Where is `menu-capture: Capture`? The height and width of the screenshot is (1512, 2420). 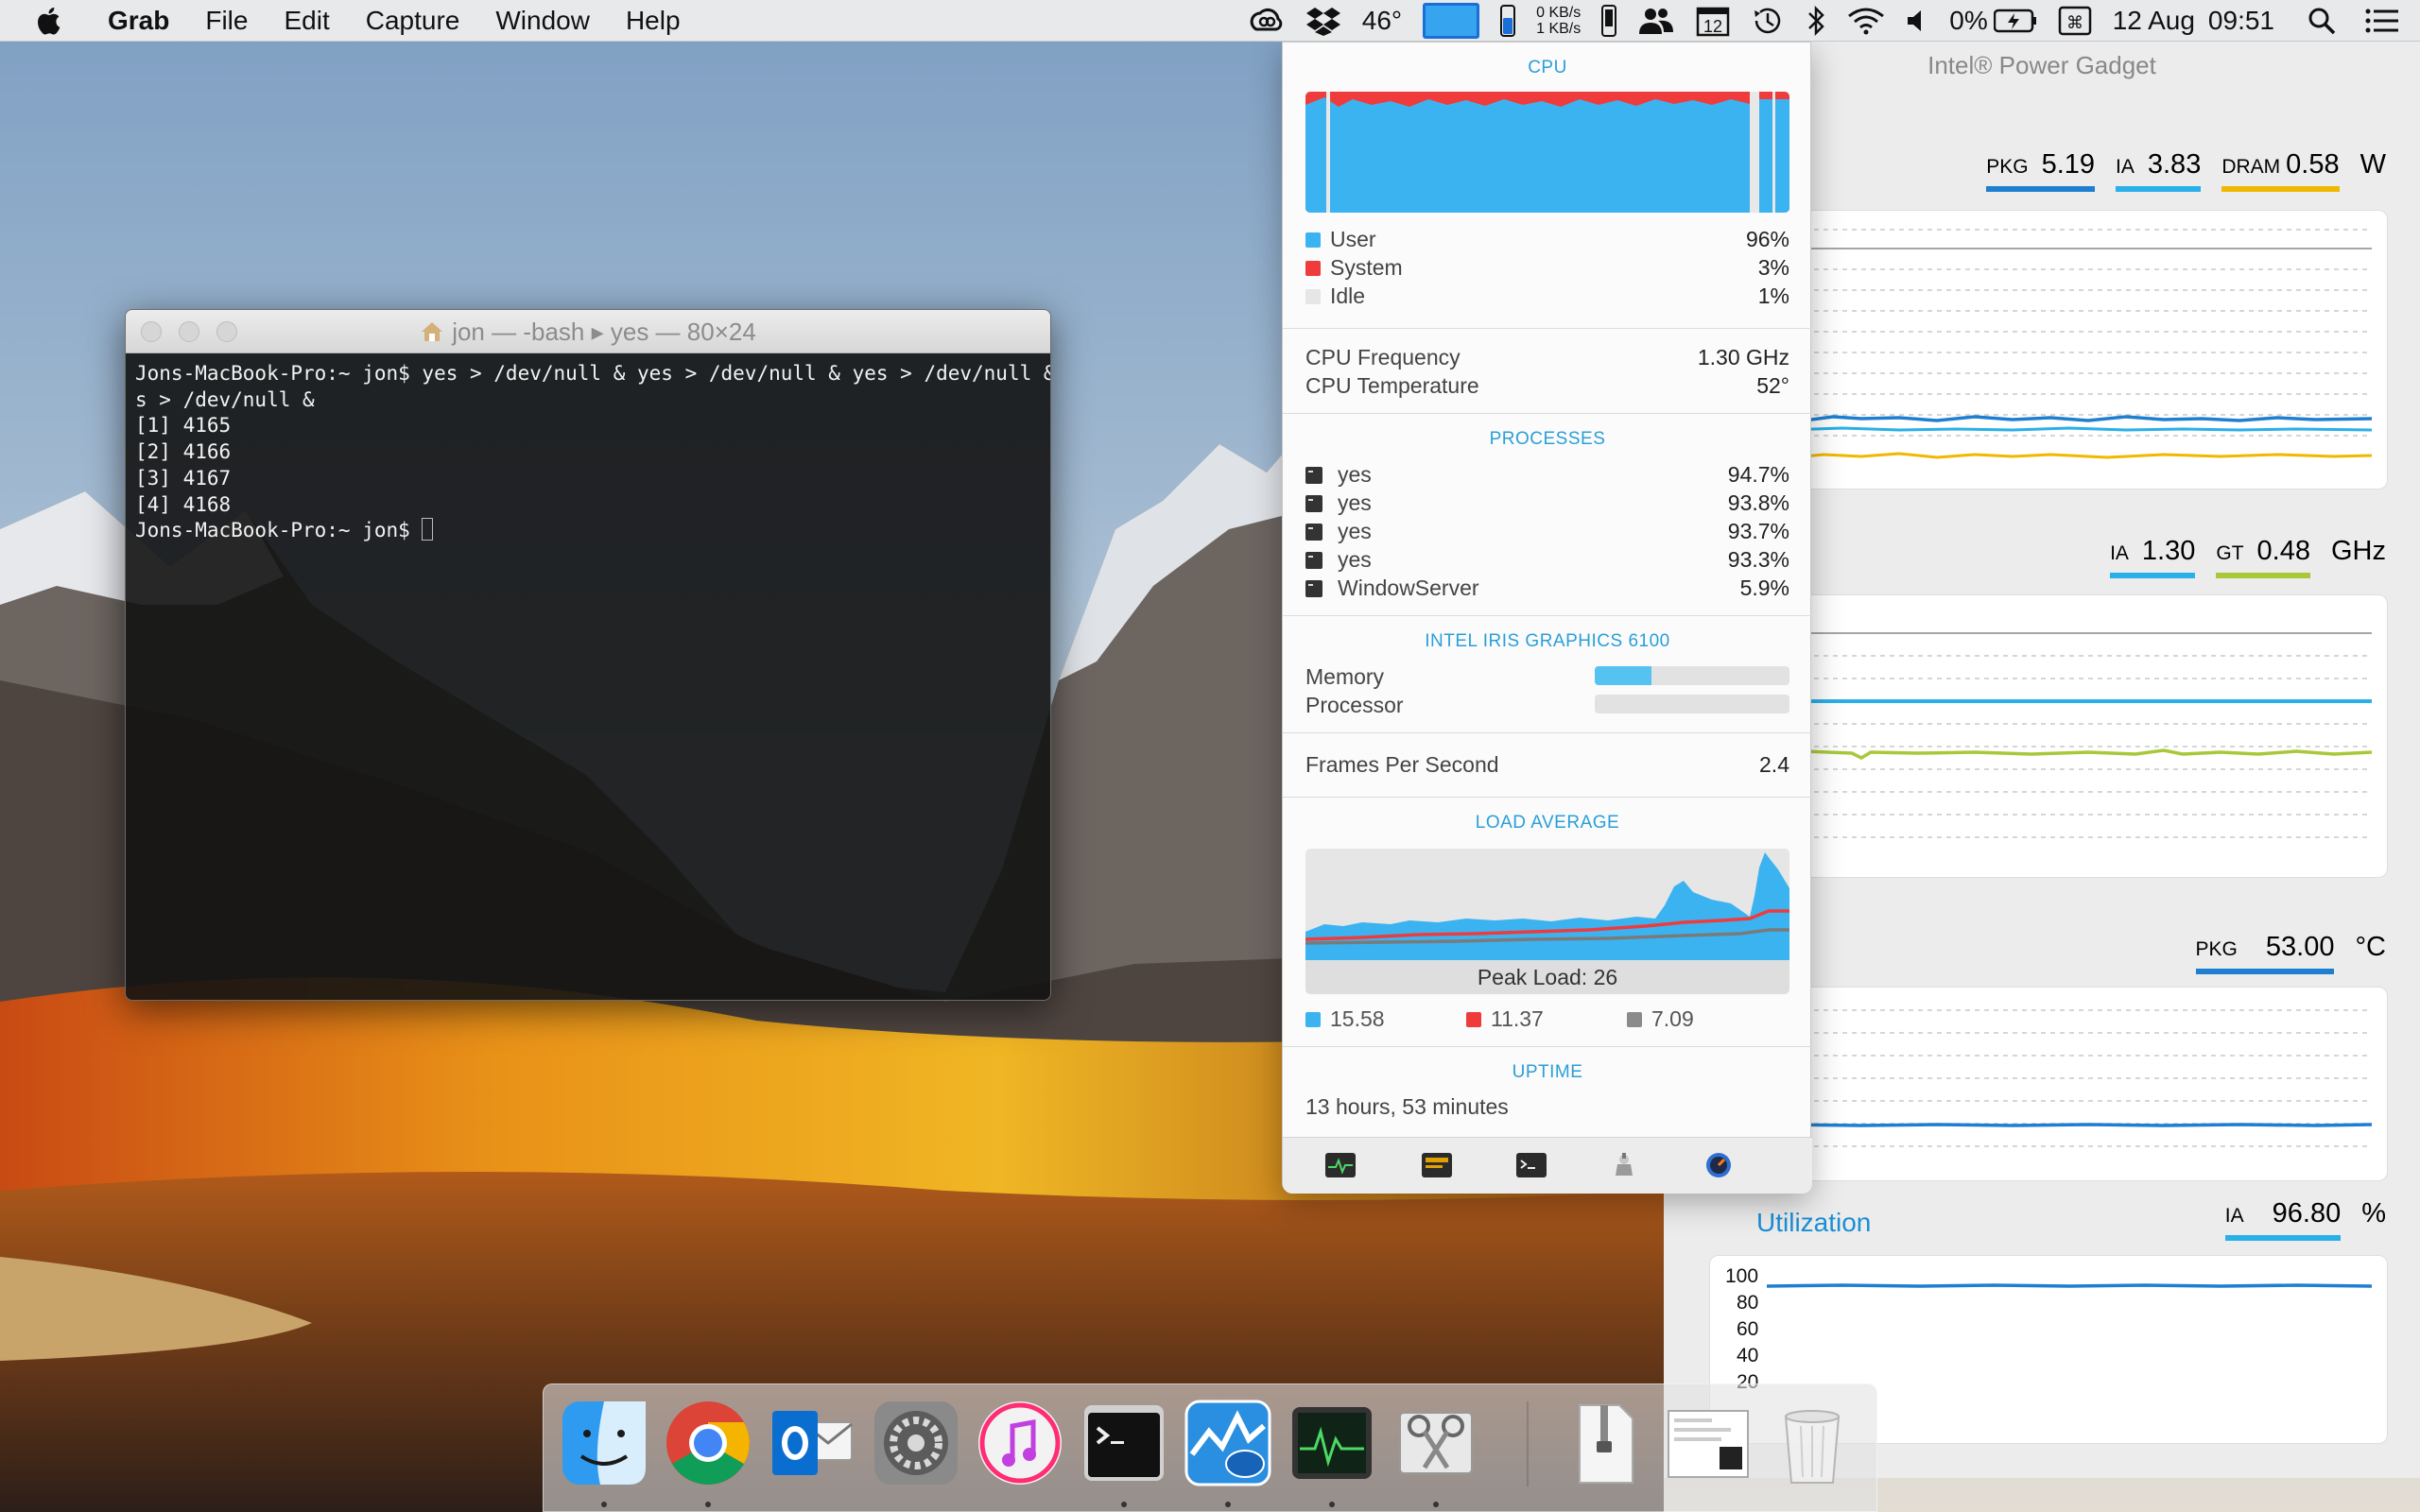
menu-capture: Capture is located at coordinates (413, 21).